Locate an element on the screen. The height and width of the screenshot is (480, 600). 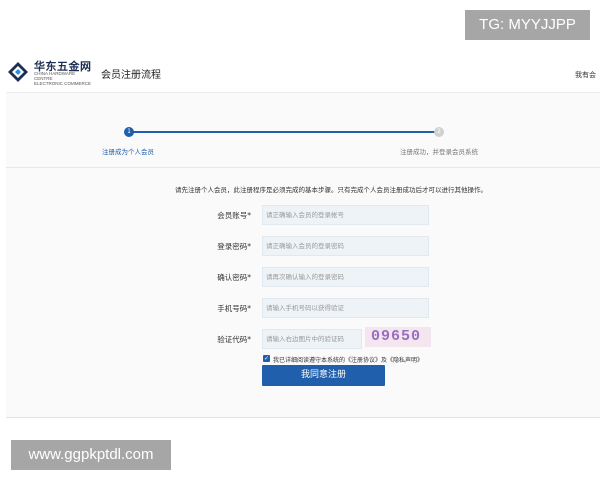
captcha-input: 请输入右边图片中的验证码 is located at coordinates (312, 339).